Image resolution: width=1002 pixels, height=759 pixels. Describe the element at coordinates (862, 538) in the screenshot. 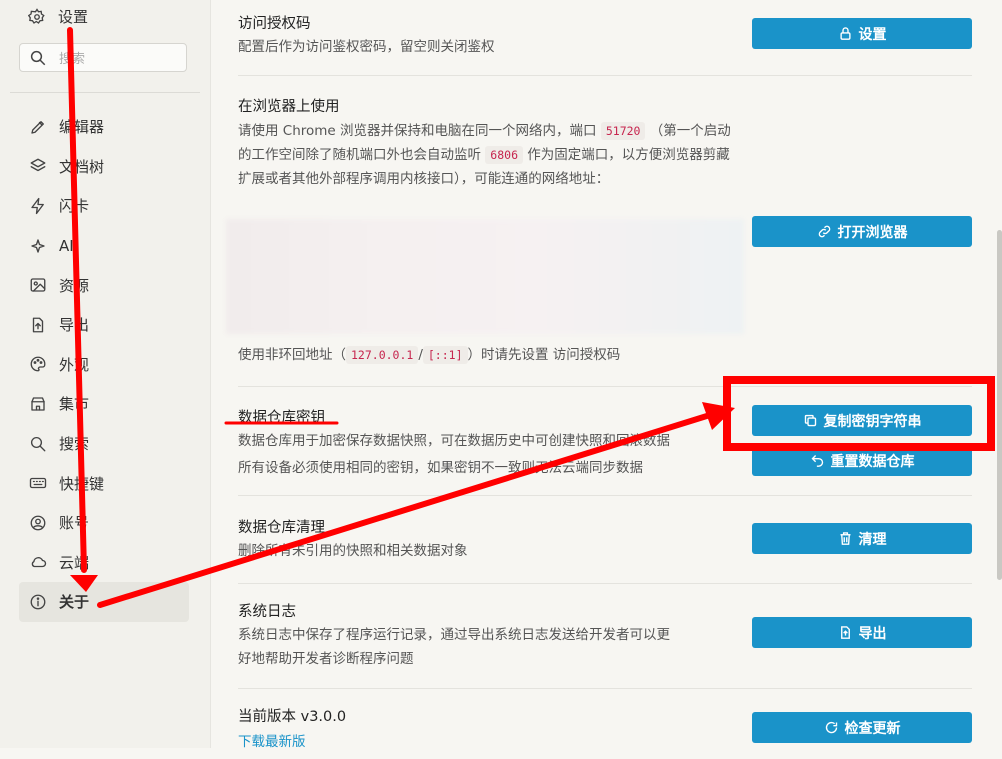

I see `purge-button: 清理` at that location.